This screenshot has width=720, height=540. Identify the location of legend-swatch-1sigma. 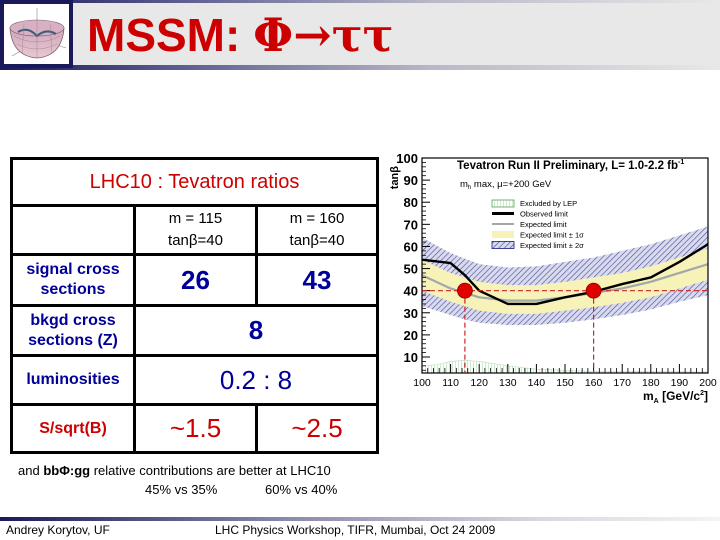
(503, 234).